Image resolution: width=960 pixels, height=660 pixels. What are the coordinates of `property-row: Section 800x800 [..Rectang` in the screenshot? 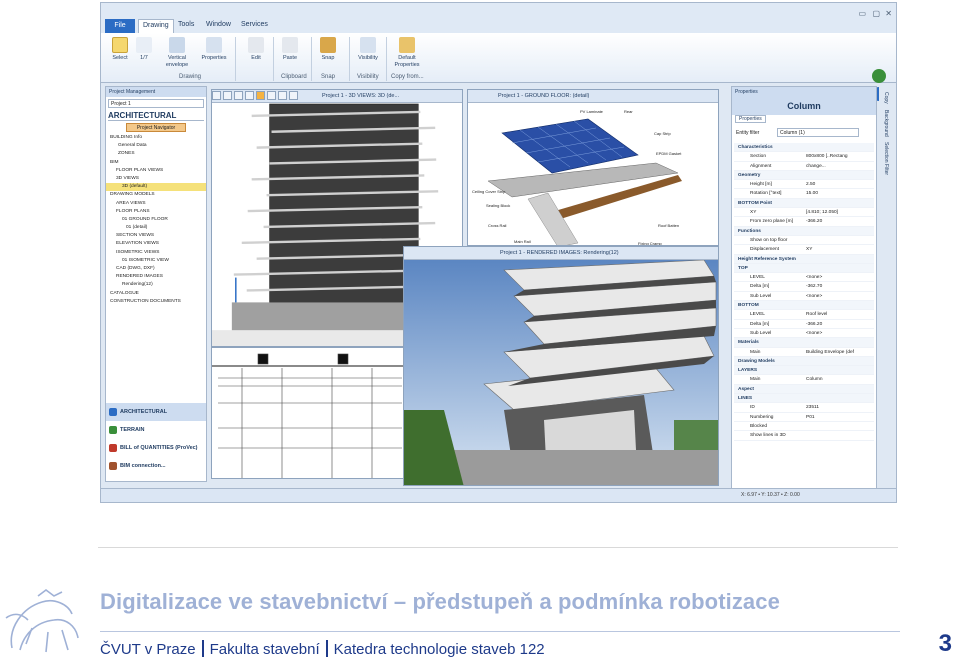 It's located at (804, 157).